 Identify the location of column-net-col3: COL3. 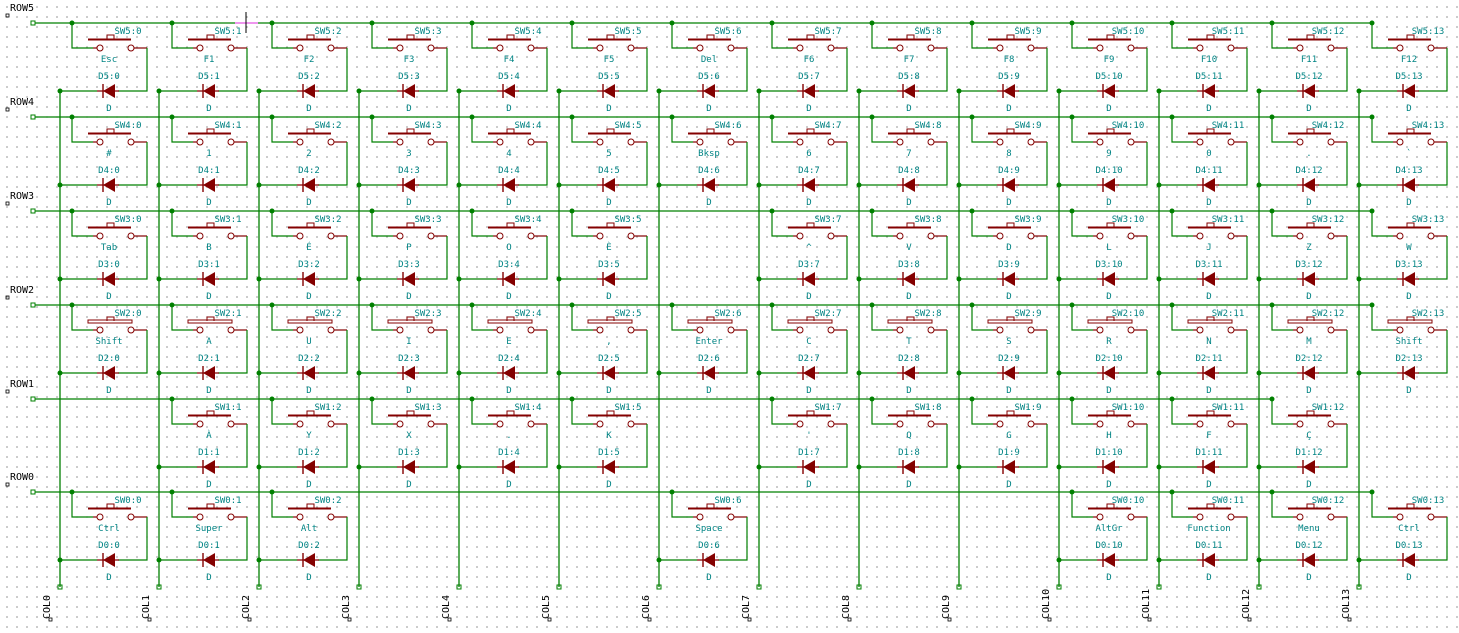
(351, 356).